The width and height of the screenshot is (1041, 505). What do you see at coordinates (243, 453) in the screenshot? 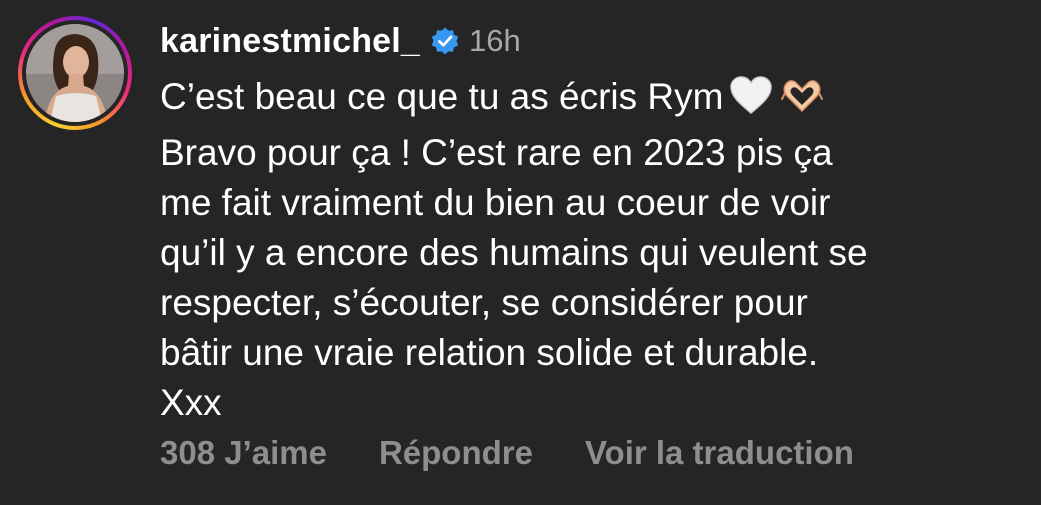
I see `likes-count-button: 308 J’aime` at bounding box center [243, 453].